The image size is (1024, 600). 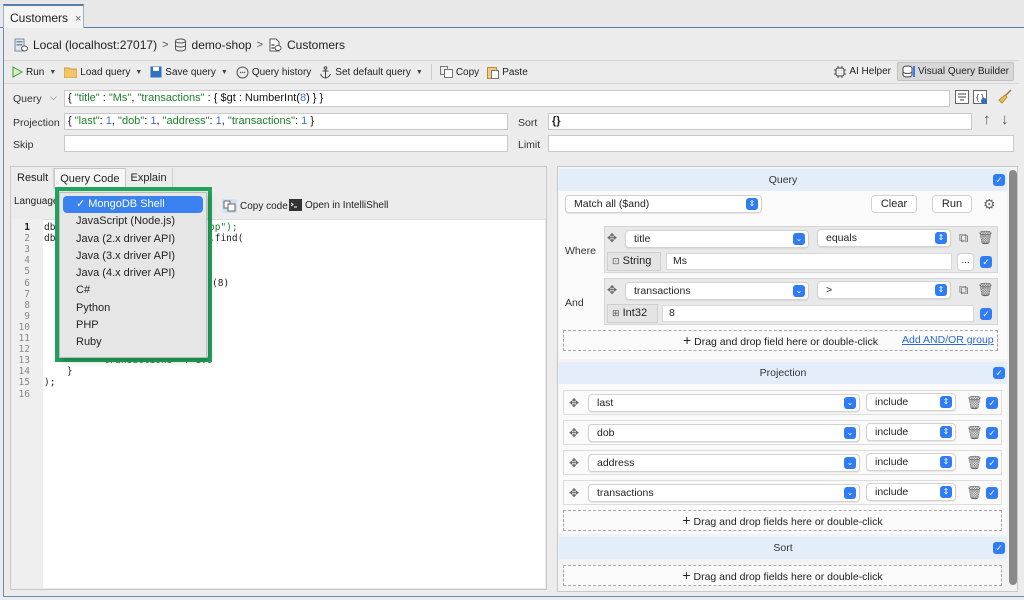 What do you see at coordinates (27, 261) in the screenshot?
I see `line-number: 4` at bounding box center [27, 261].